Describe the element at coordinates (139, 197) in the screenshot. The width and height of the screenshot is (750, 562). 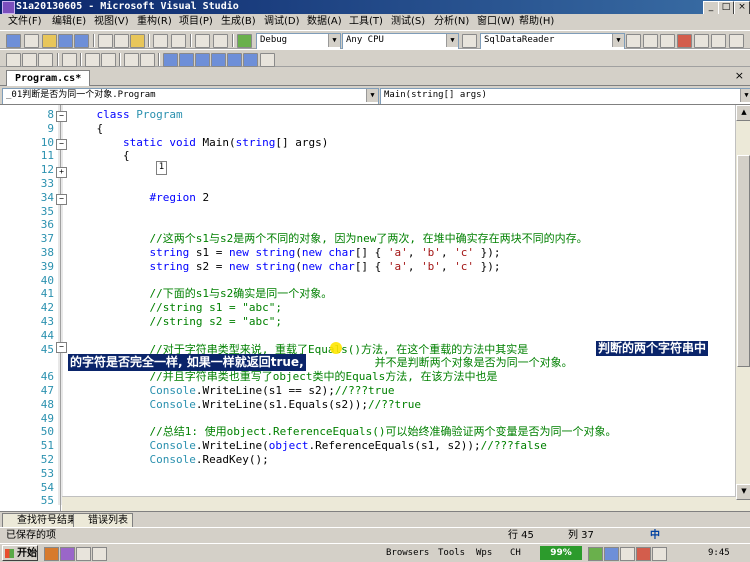
I see `code-line: #region 2` at that location.